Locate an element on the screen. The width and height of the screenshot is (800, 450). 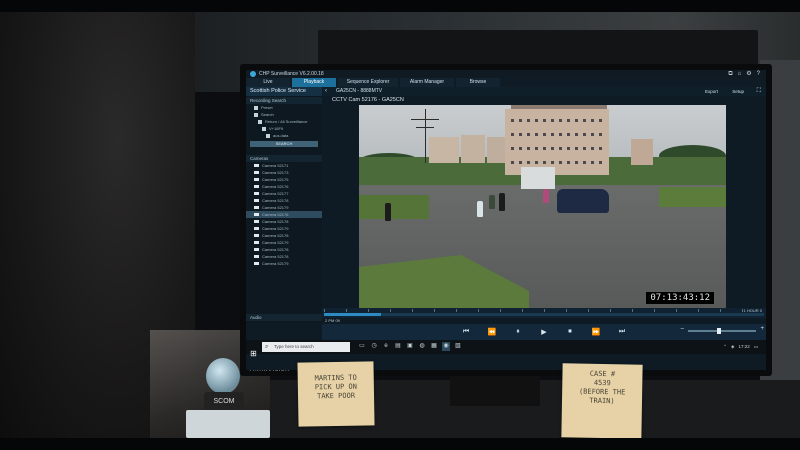
tree-item-search: Search is located at coordinates (284, 114).